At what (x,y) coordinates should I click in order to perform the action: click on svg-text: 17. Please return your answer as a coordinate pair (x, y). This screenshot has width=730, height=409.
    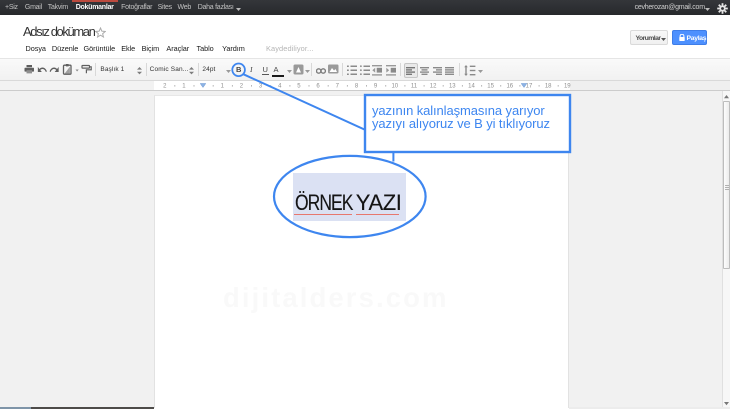
    Looking at the image, I should click on (529, 87).